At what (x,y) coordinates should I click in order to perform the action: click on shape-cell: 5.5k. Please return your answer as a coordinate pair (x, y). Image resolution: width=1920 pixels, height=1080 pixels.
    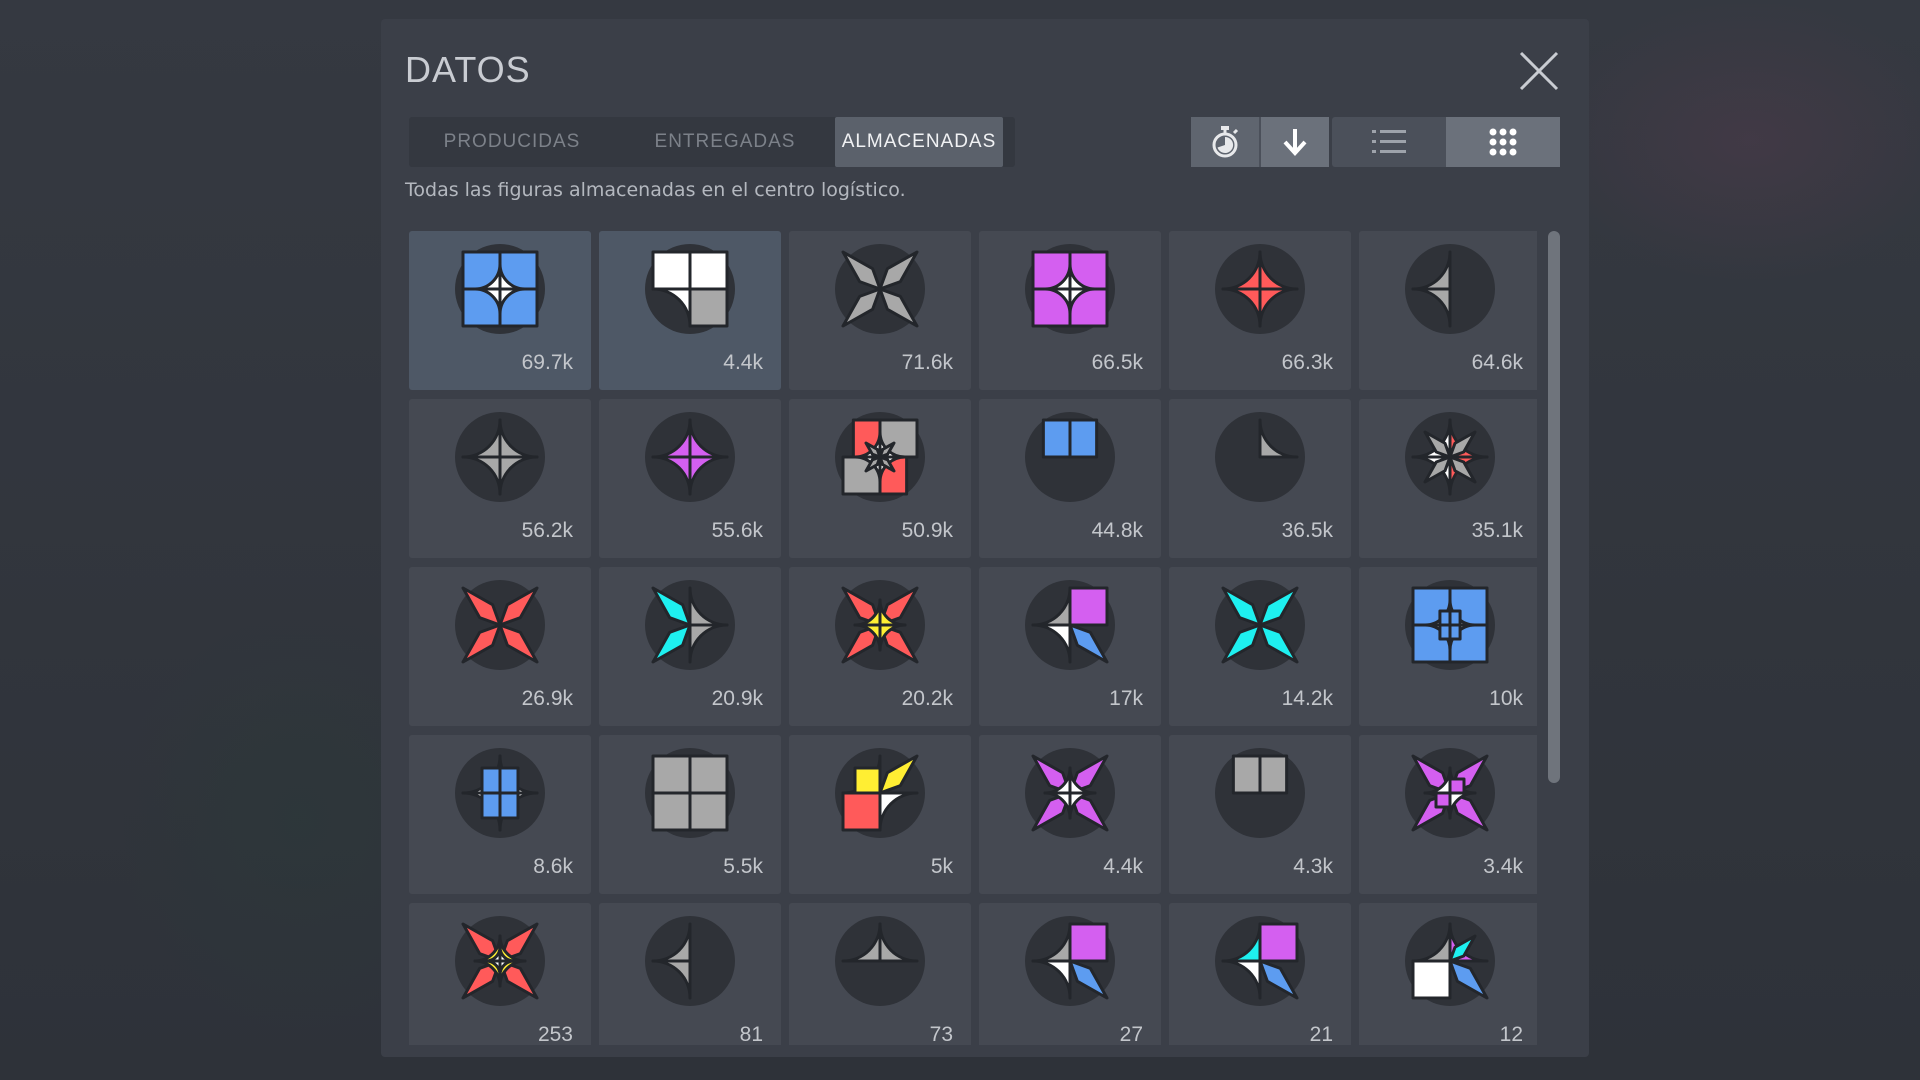
    Looking at the image, I should click on (690, 814).